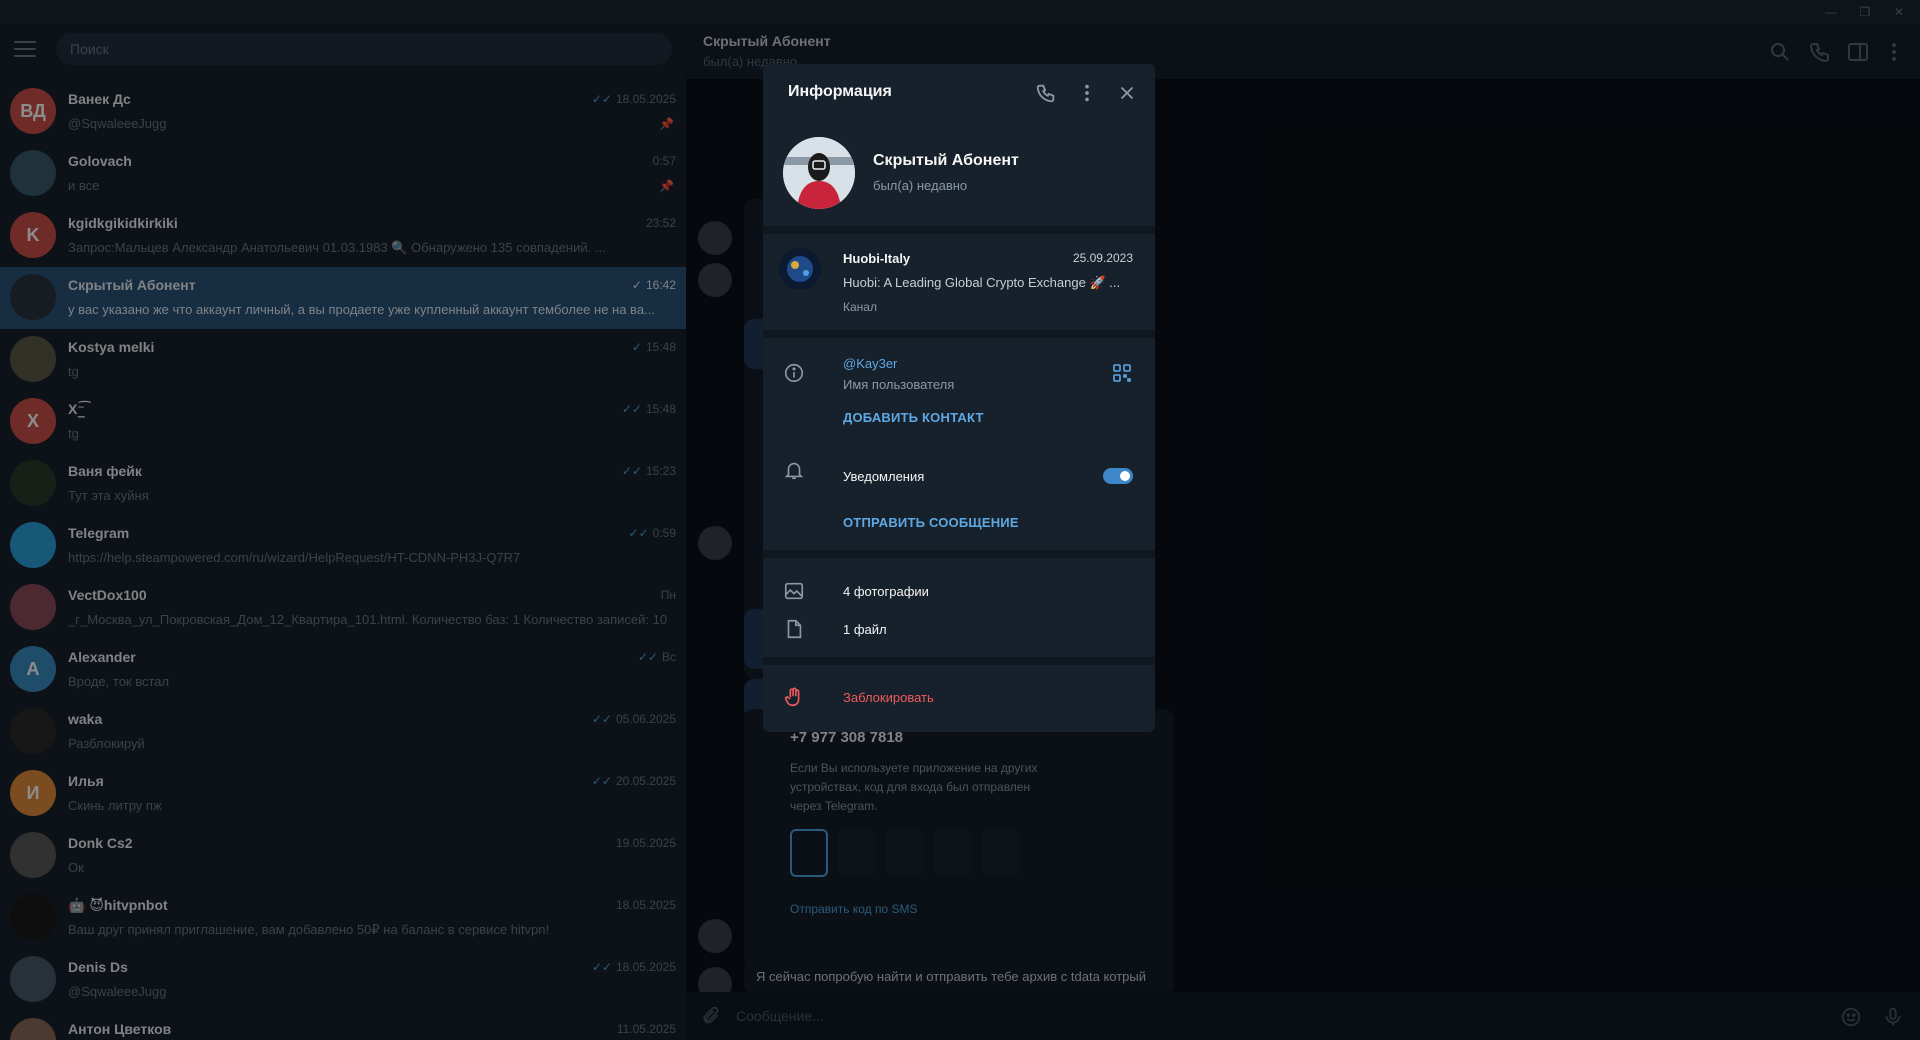  Describe the element at coordinates (876, 258) in the screenshot. I see `channel-name: Huobi-Italy` at that location.